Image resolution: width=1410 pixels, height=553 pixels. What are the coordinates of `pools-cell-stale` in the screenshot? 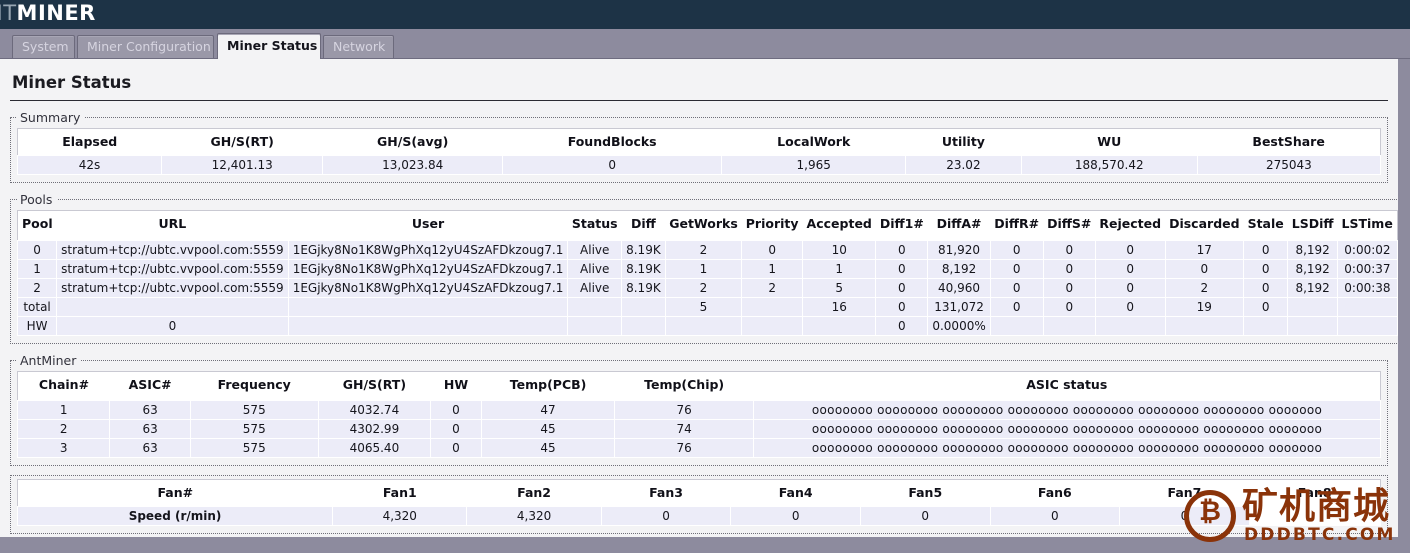 It's located at (1266, 325).